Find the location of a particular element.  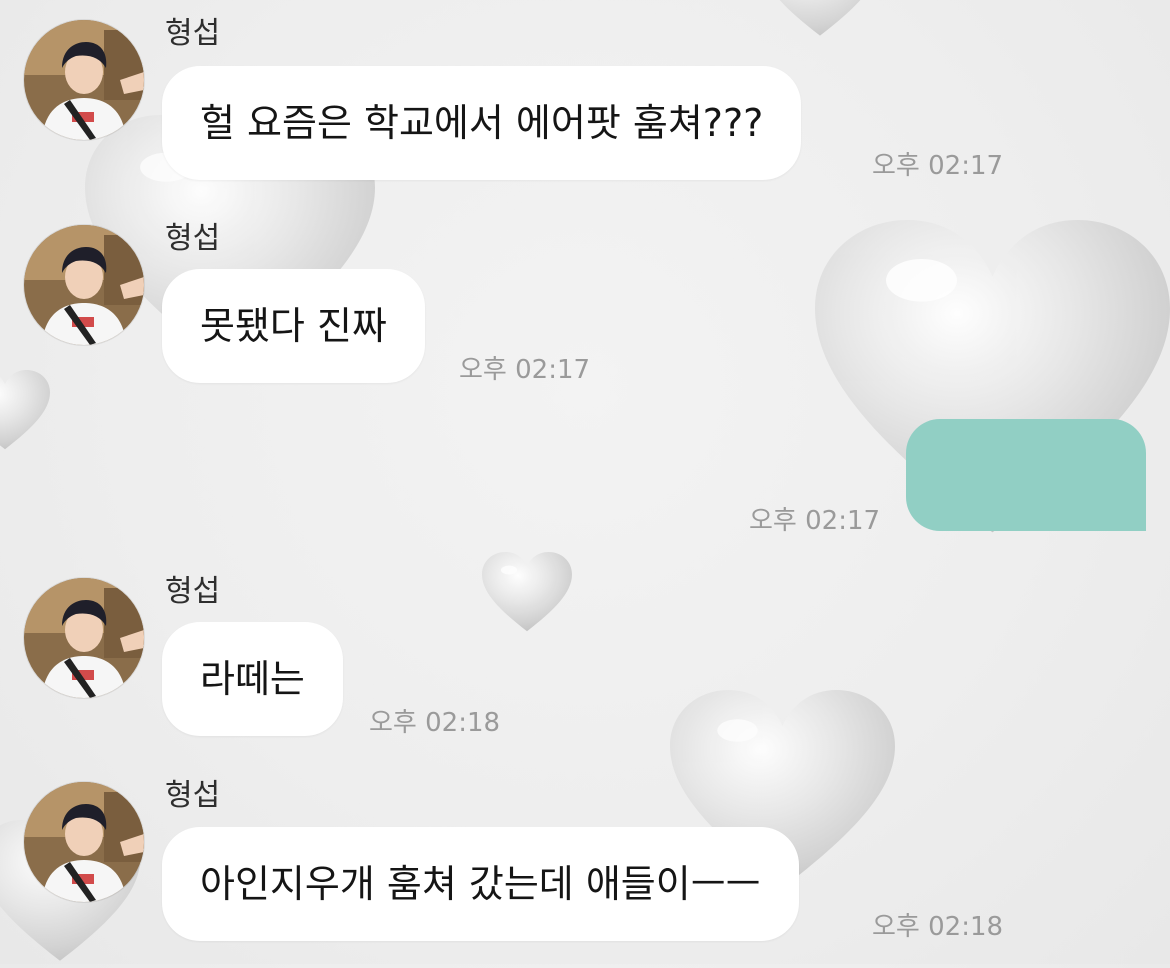

outgoing-message-bubble is located at coordinates (1026, 475).